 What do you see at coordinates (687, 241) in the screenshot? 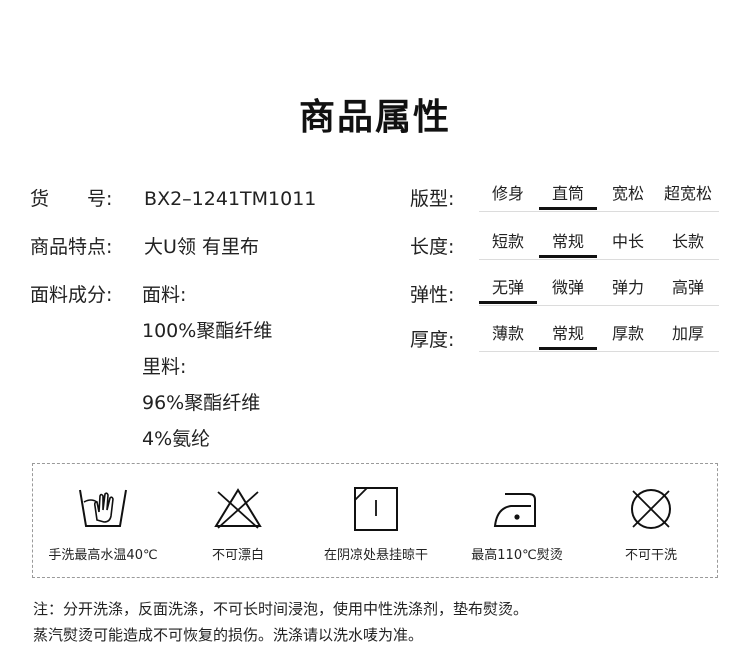
I see `length-option: 长款` at bounding box center [687, 241].